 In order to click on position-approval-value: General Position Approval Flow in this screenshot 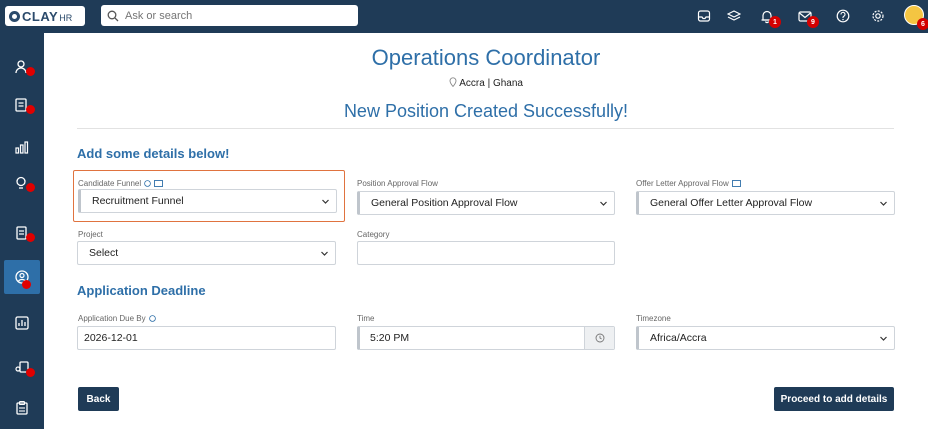, I will do `click(444, 203)`.